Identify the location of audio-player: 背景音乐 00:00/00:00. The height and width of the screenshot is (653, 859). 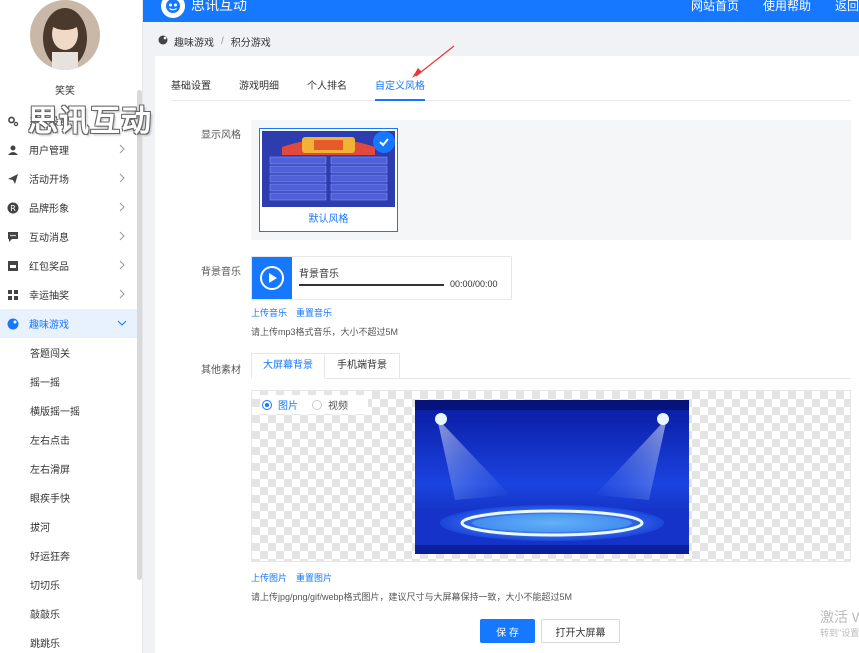
(381, 278).